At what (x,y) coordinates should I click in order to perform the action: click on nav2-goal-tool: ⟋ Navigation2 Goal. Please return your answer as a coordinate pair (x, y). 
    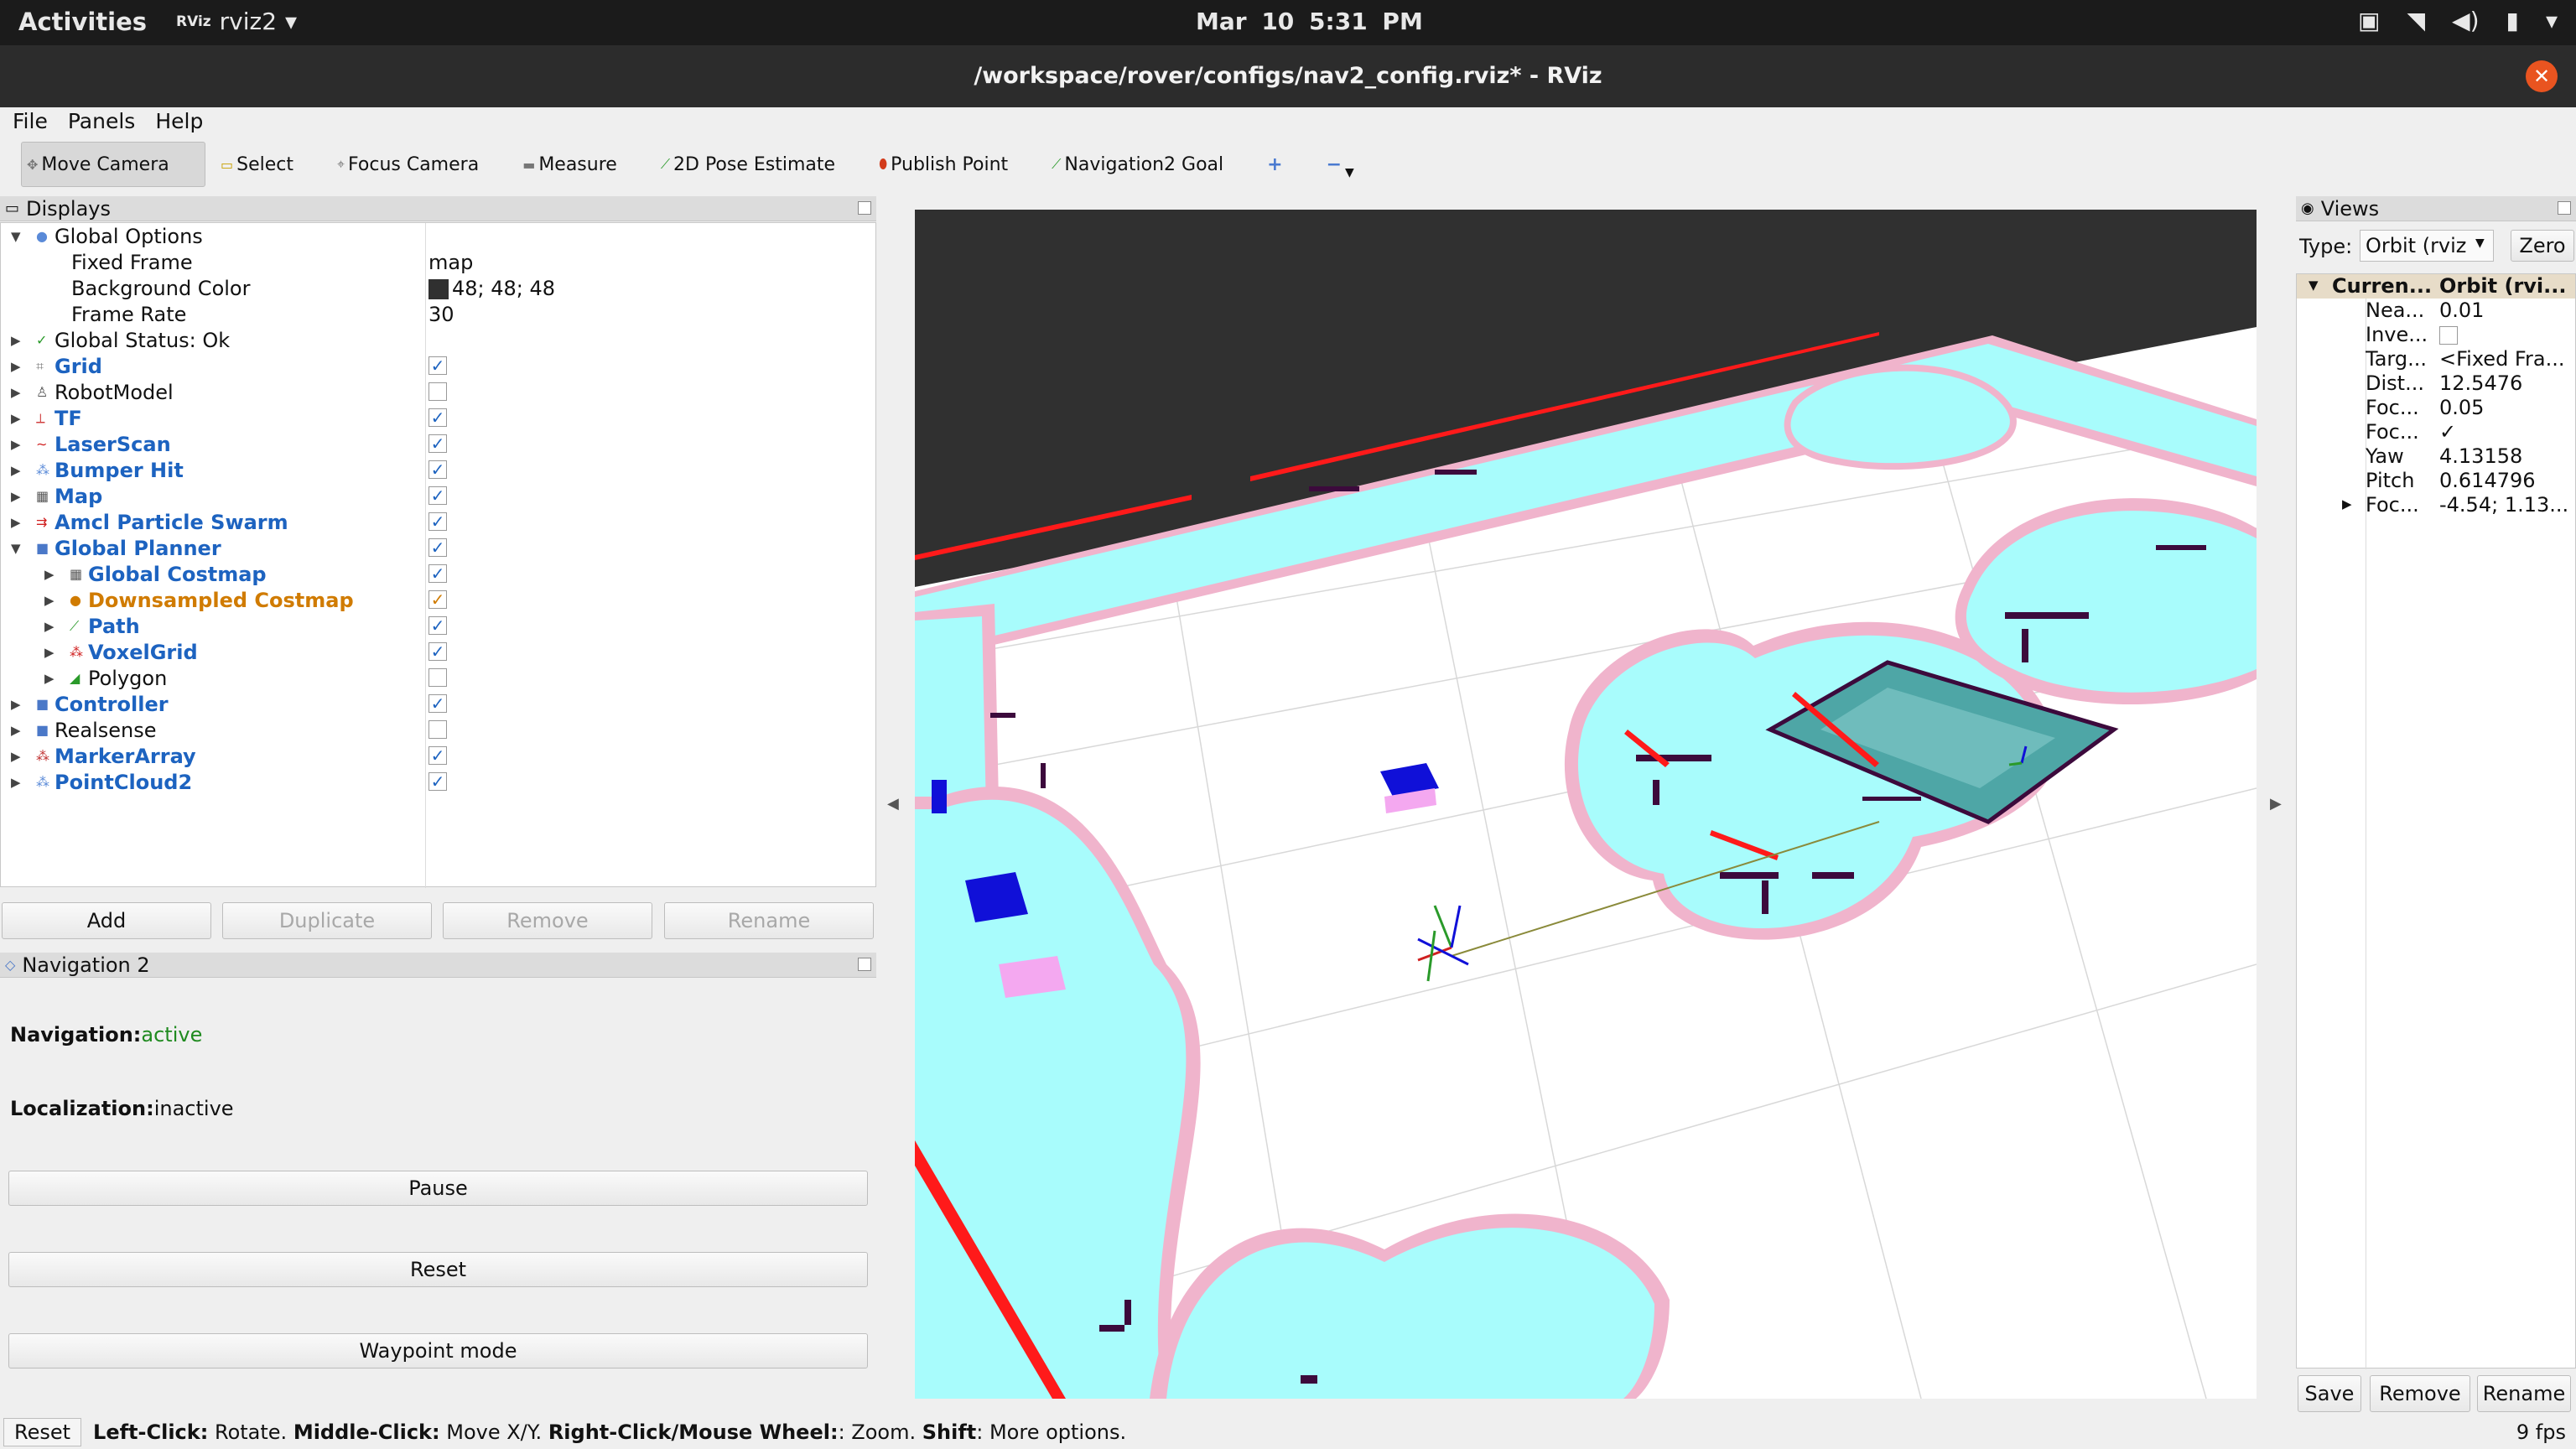
    Looking at the image, I should click on (1137, 164).